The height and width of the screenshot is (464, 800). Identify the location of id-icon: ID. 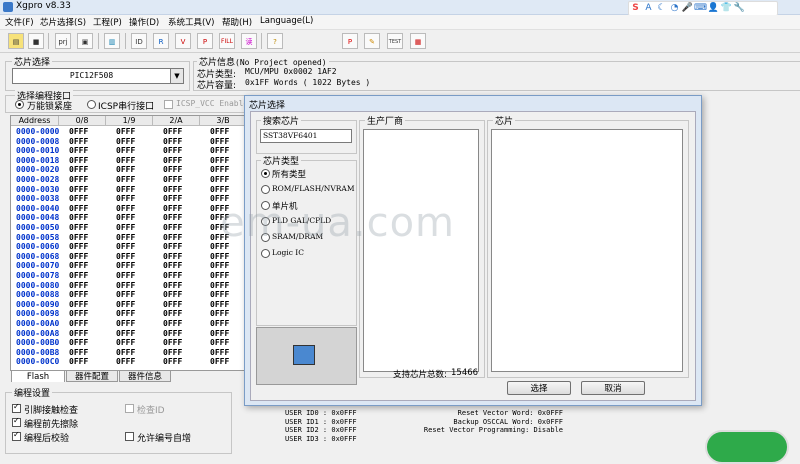
(139, 41).